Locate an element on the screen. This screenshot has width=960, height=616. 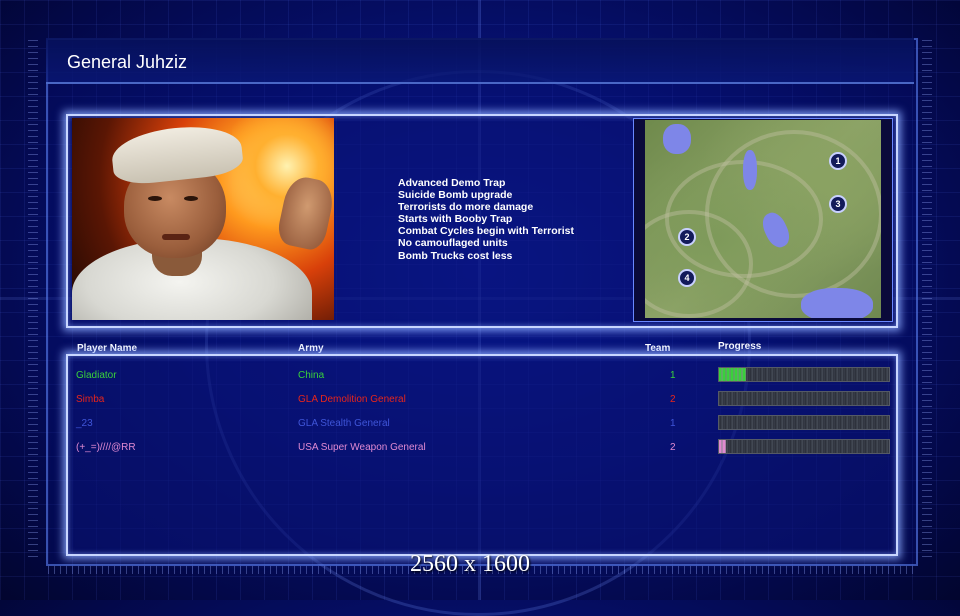
player-row: Simba GLA Demolition General 2 is located at coordinates (480, 400).